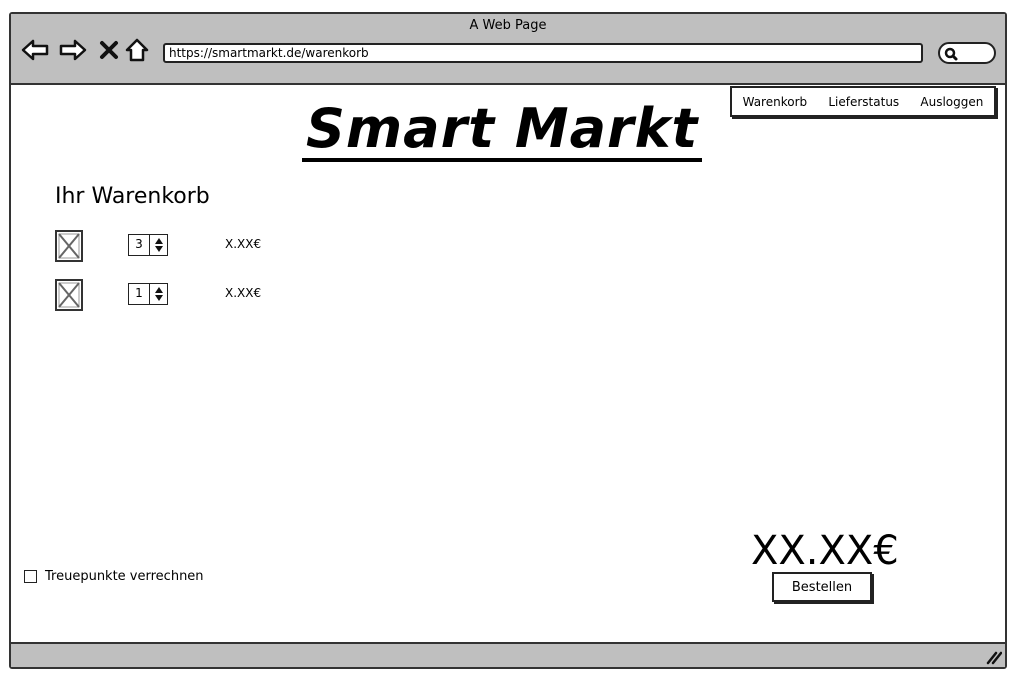 The height and width of the screenshot is (690, 1017). I want to click on quantity-stepper: 3, so click(148, 245).